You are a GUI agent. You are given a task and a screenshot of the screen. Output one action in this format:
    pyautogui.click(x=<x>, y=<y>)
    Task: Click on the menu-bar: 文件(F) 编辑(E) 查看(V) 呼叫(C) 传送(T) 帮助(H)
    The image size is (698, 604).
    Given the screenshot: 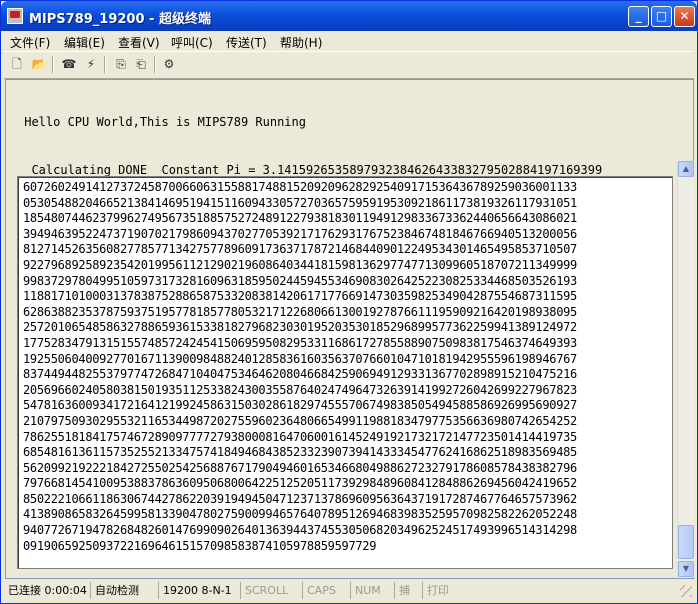 What is the action you would take?
    pyautogui.click(x=349, y=41)
    